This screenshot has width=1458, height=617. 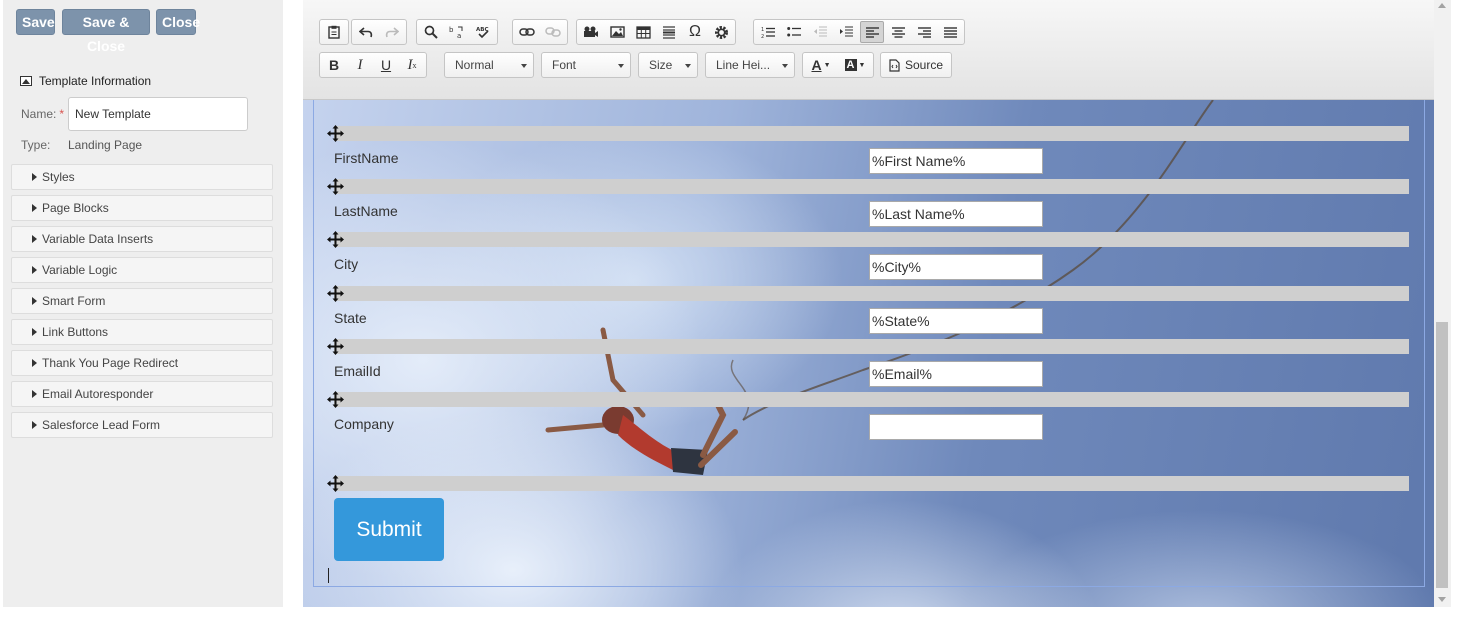 What do you see at coordinates (564, 65) in the screenshot?
I see `font-dropdown-label: Font` at bounding box center [564, 65].